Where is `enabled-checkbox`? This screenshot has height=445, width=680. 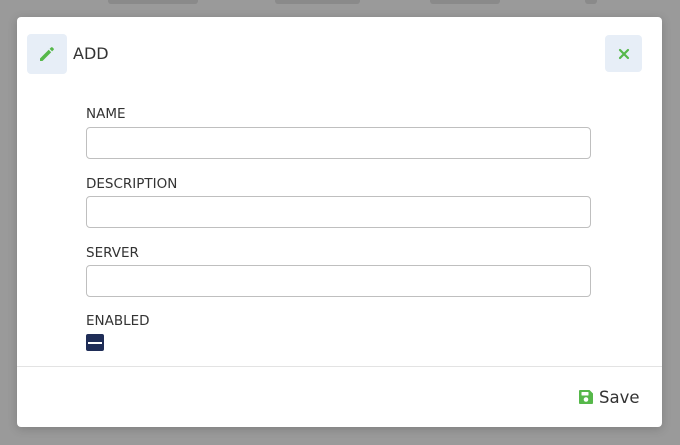
enabled-checkbox is located at coordinates (95, 342).